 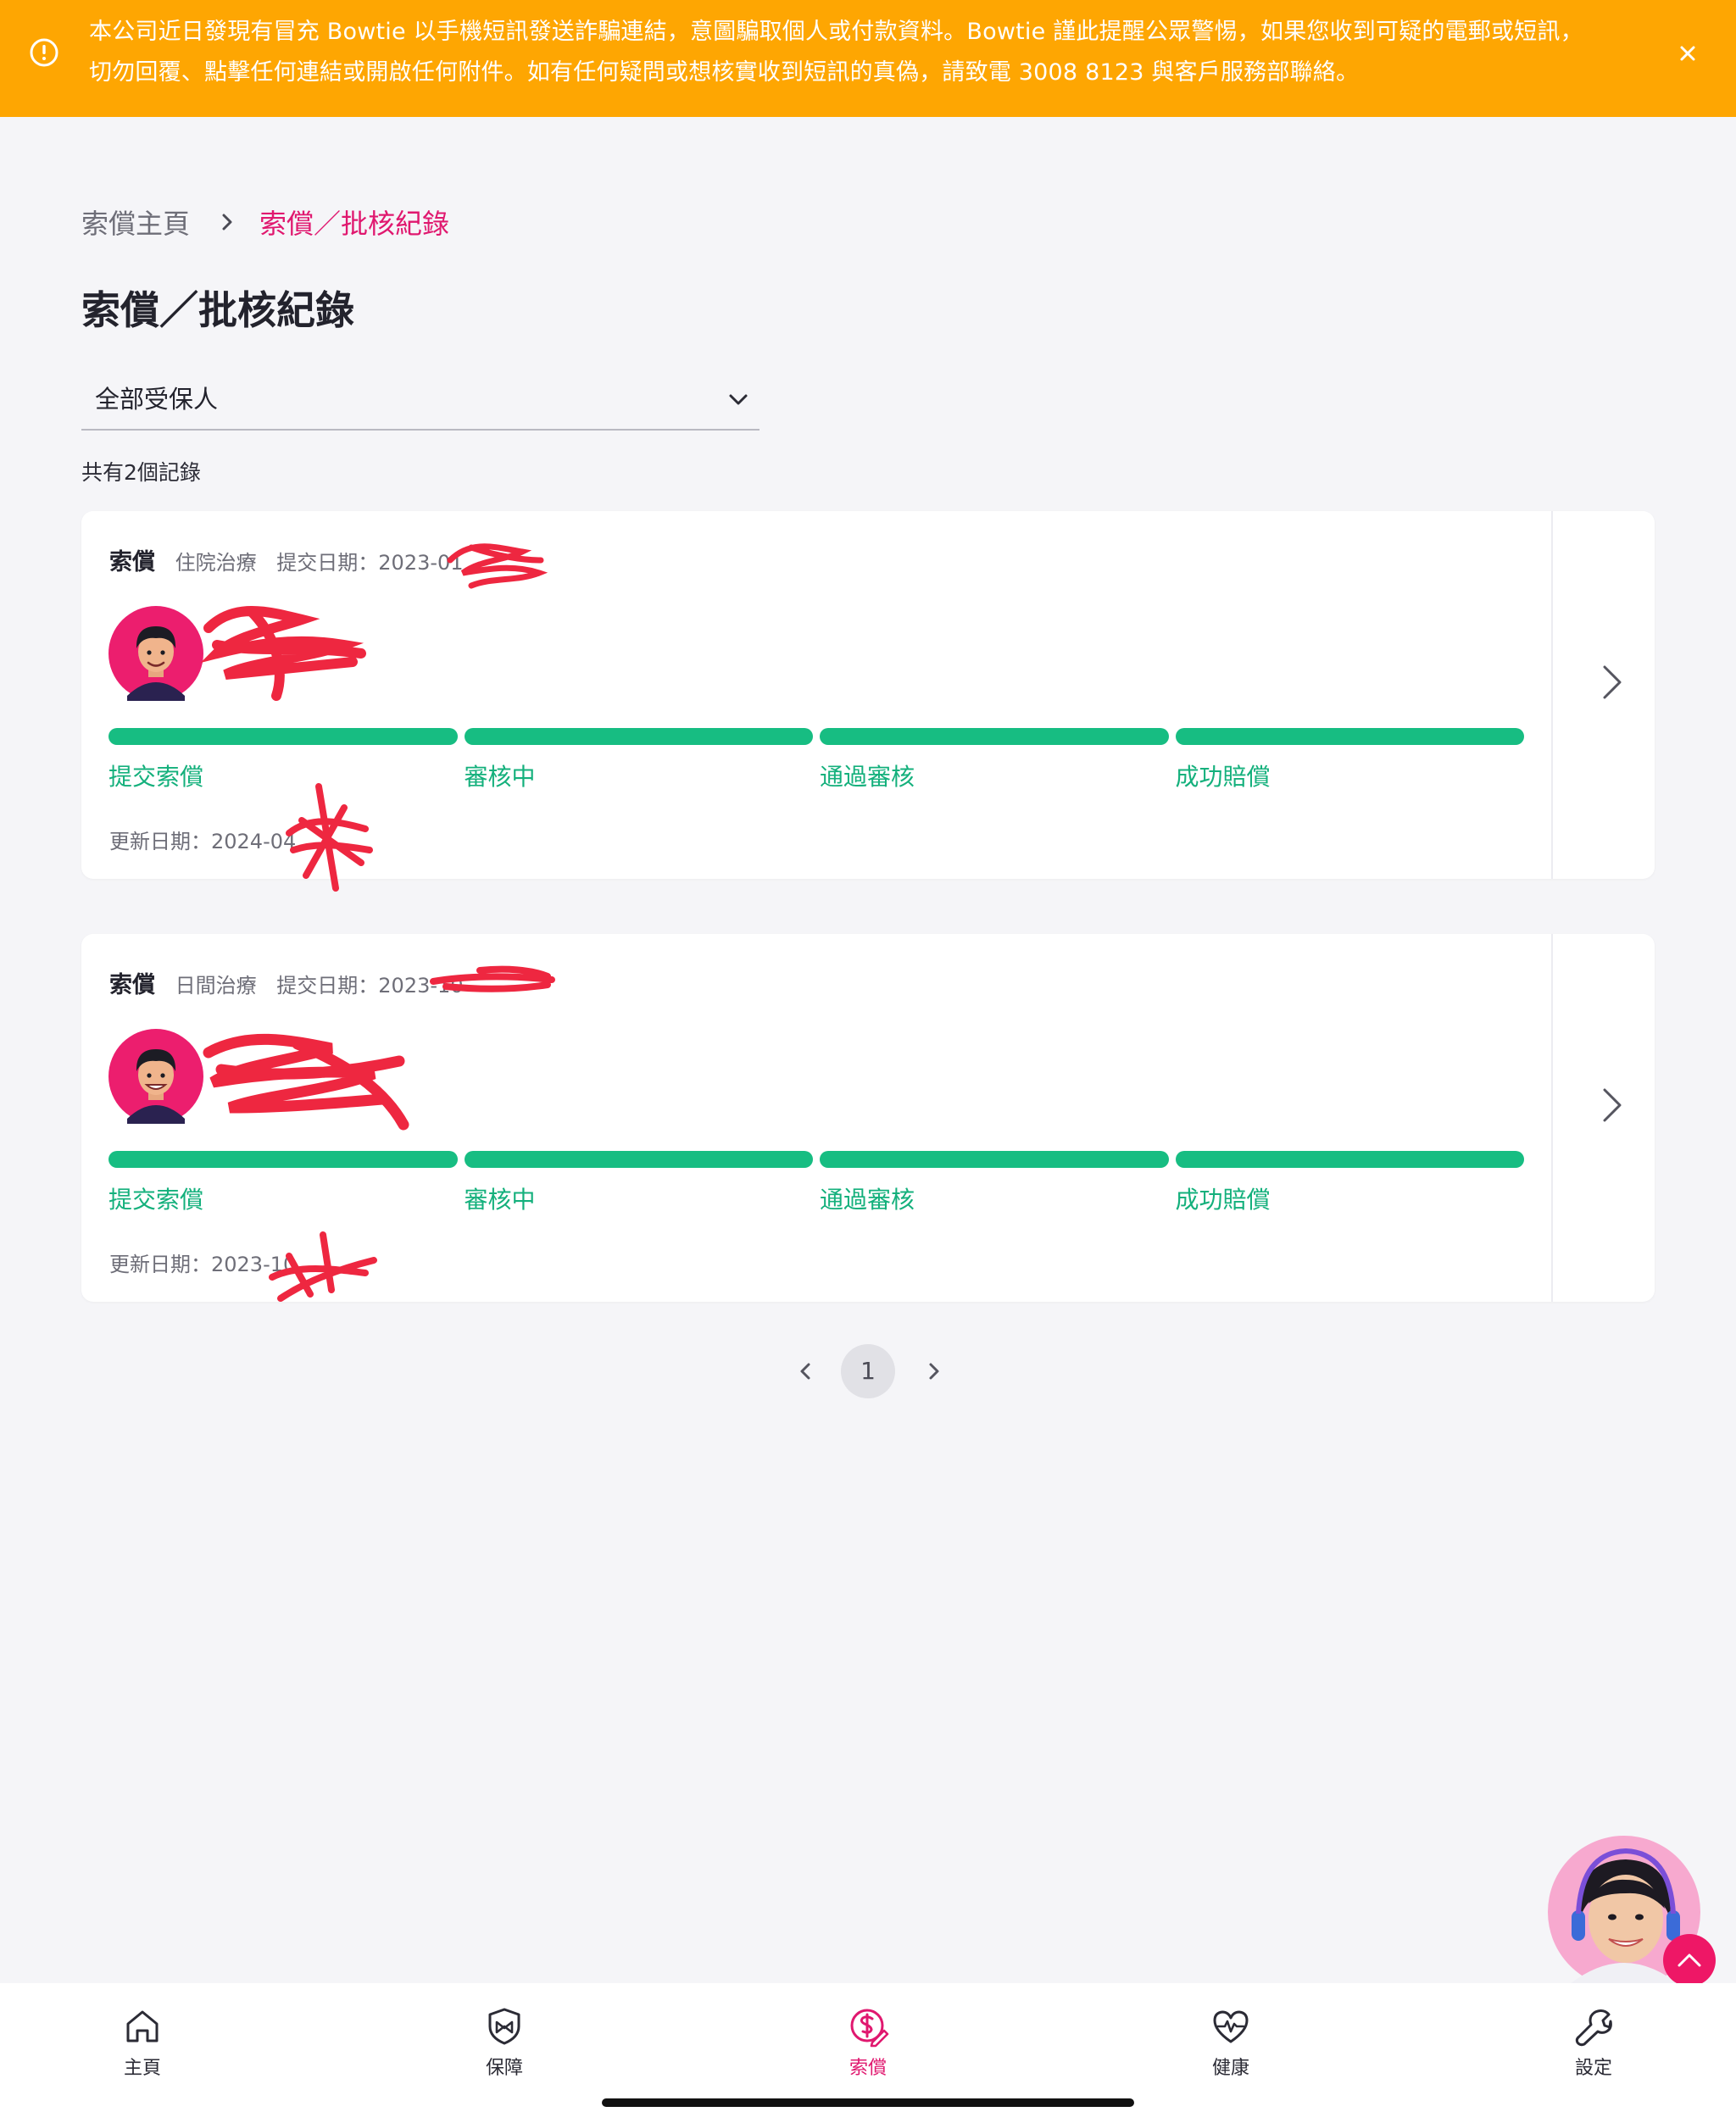 What do you see at coordinates (142, 2068) in the screenshot?
I see `nav-label-home: 主頁` at bounding box center [142, 2068].